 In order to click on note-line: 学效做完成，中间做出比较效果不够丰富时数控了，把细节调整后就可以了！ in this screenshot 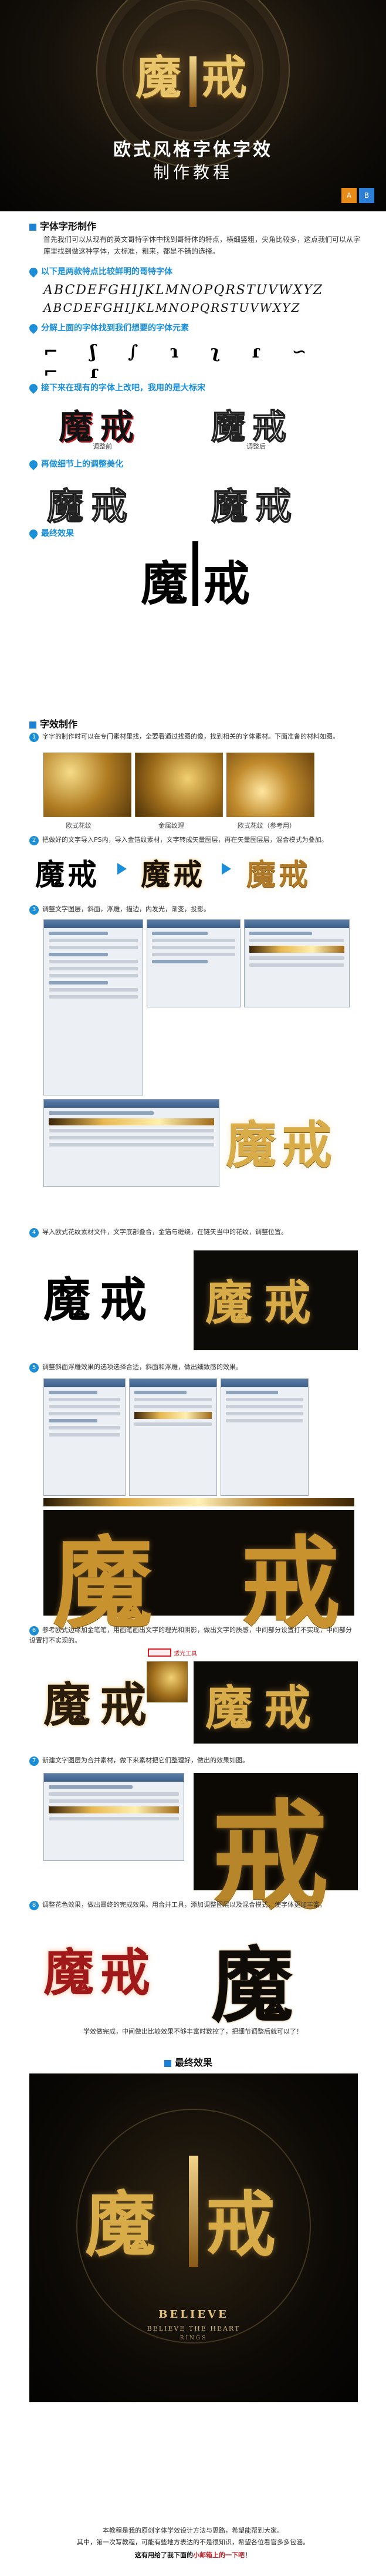, I will do `click(193, 2031)`.